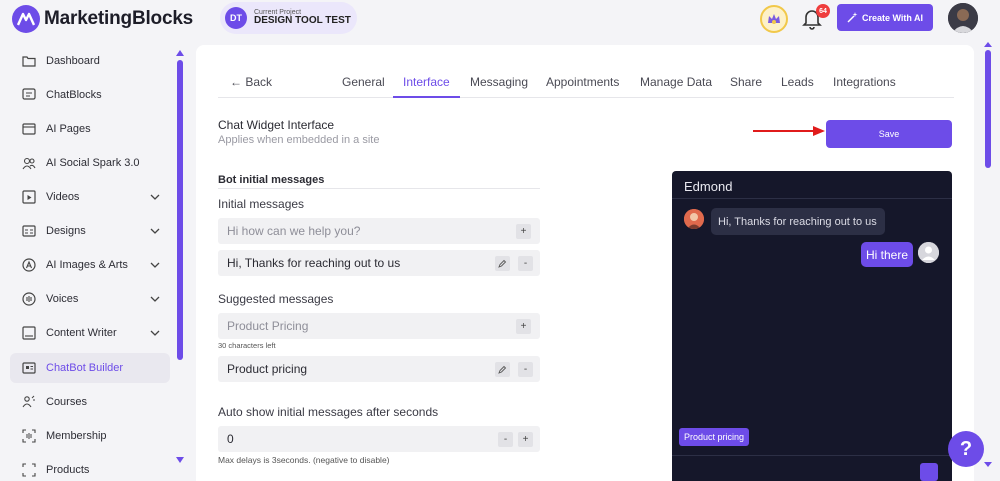 Image resolution: width=1000 pixels, height=481 pixels. Describe the element at coordinates (525, 263) in the screenshot. I see `remove-initial-message-button: -` at that location.